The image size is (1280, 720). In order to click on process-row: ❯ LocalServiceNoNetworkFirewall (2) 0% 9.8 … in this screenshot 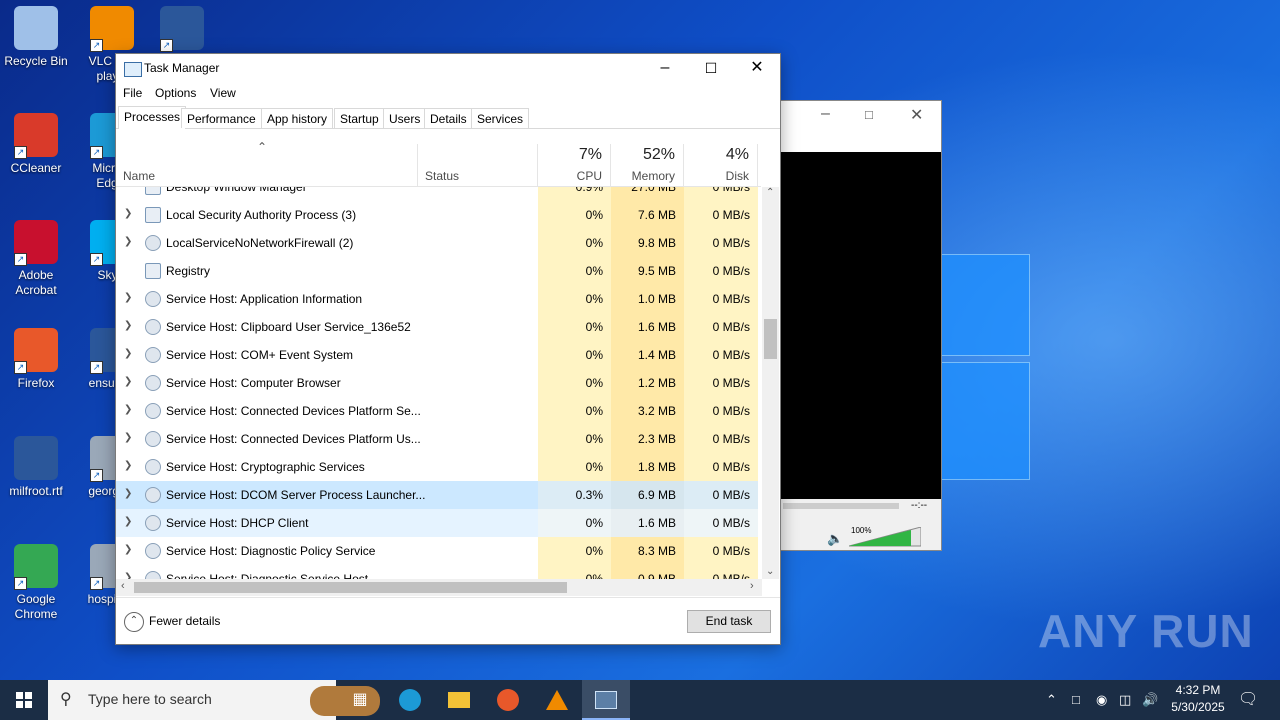, I will do `click(438, 243)`.